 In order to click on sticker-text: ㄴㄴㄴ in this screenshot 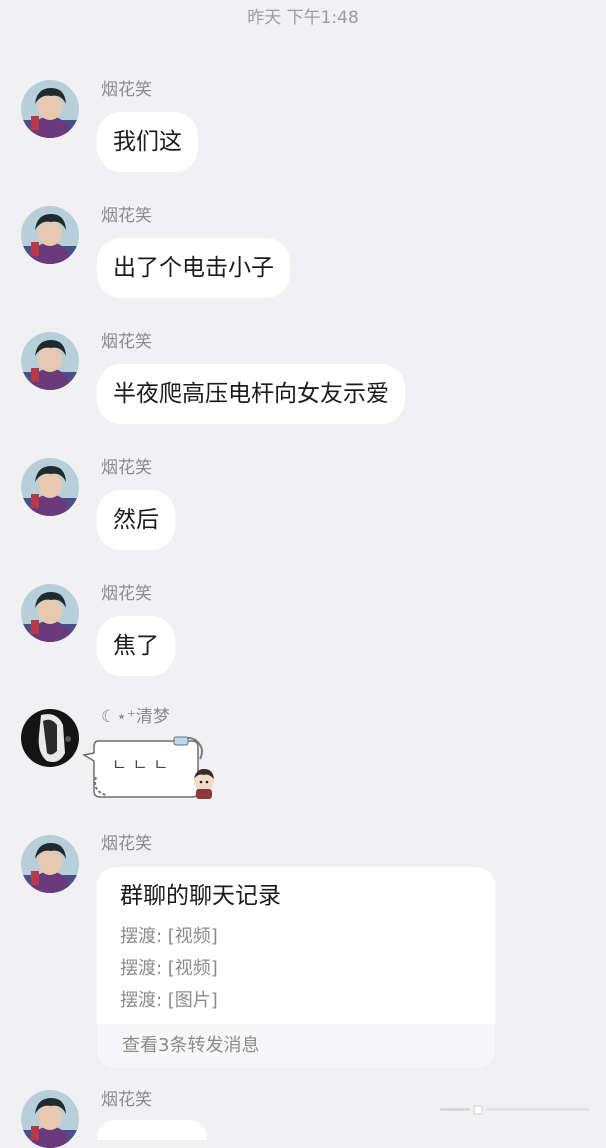, I will do `click(143, 764)`.